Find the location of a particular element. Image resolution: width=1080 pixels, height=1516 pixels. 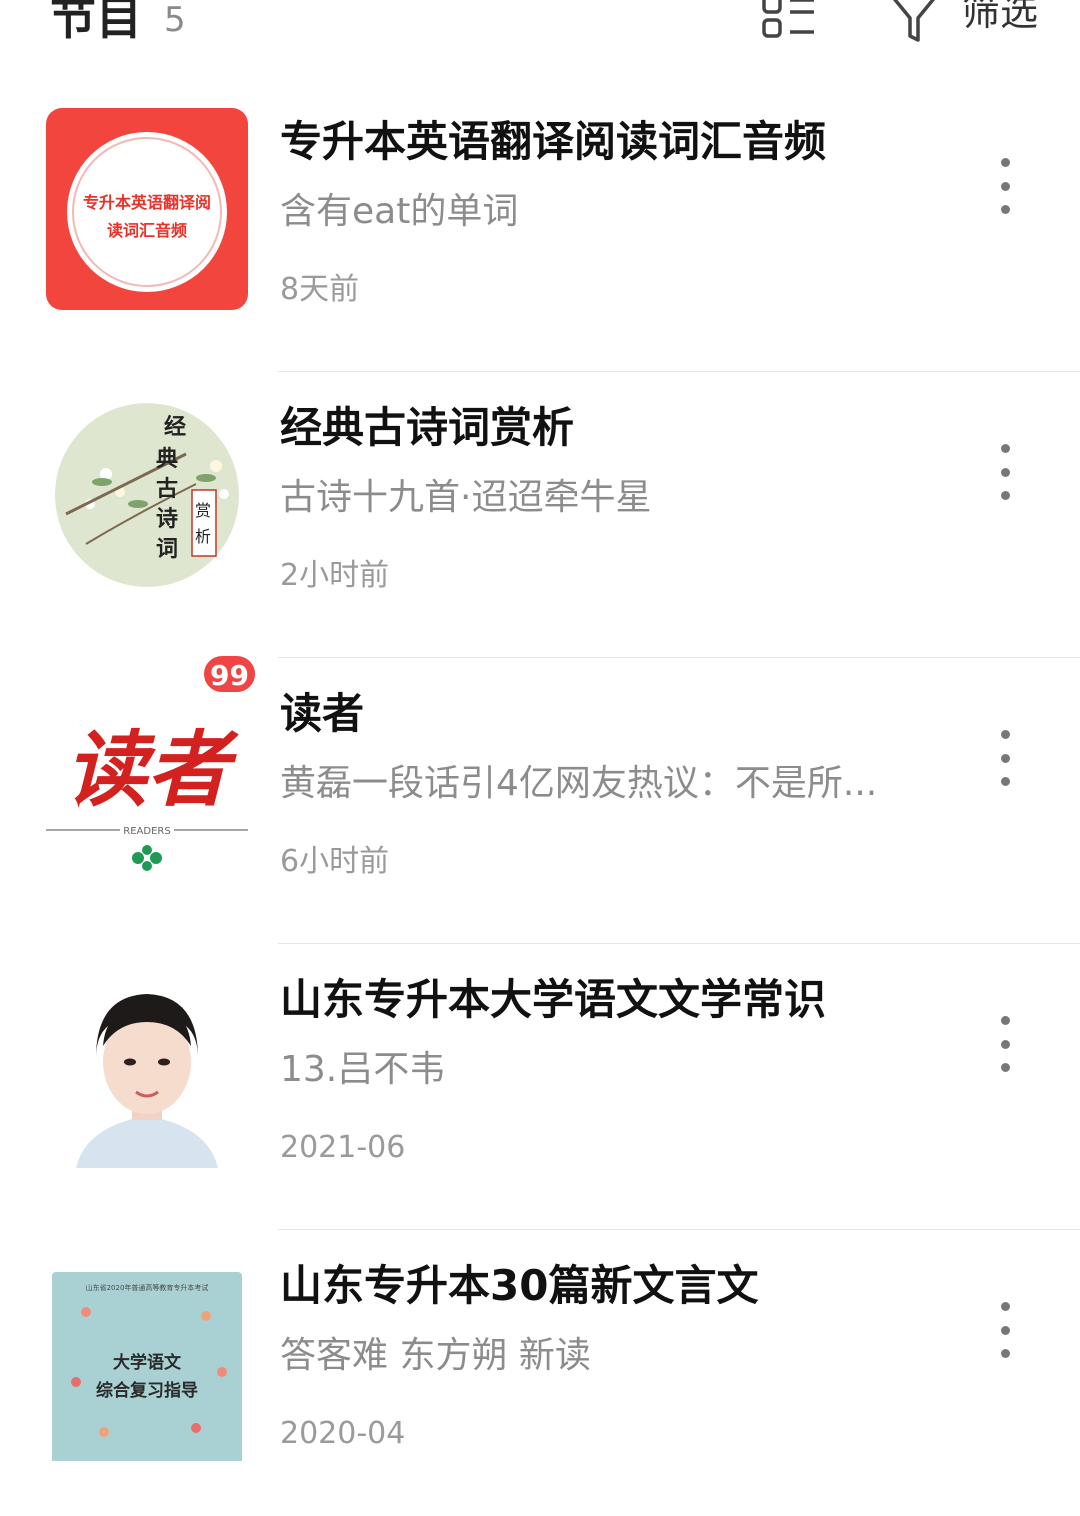

cover-text: 词 is located at coordinates (167, 549).